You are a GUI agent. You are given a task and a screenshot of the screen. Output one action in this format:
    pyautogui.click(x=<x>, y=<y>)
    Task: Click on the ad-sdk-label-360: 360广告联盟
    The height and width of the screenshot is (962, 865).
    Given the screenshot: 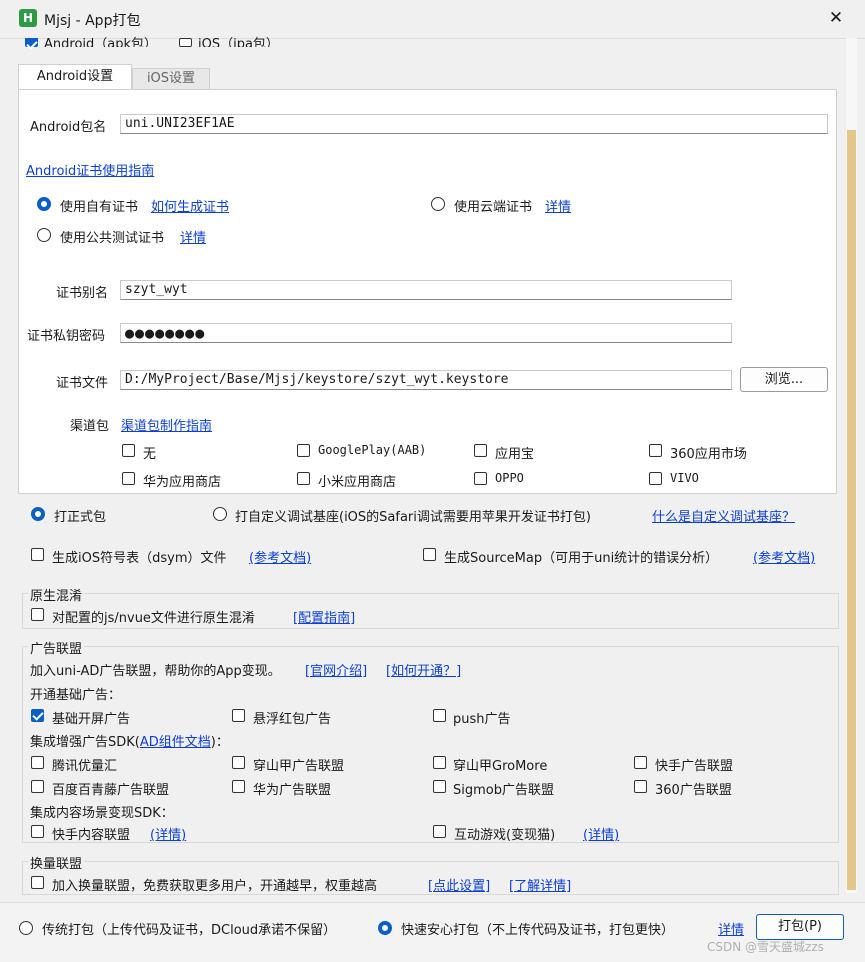 What is the action you would take?
    pyautogui.click(x=693, y=790)
    